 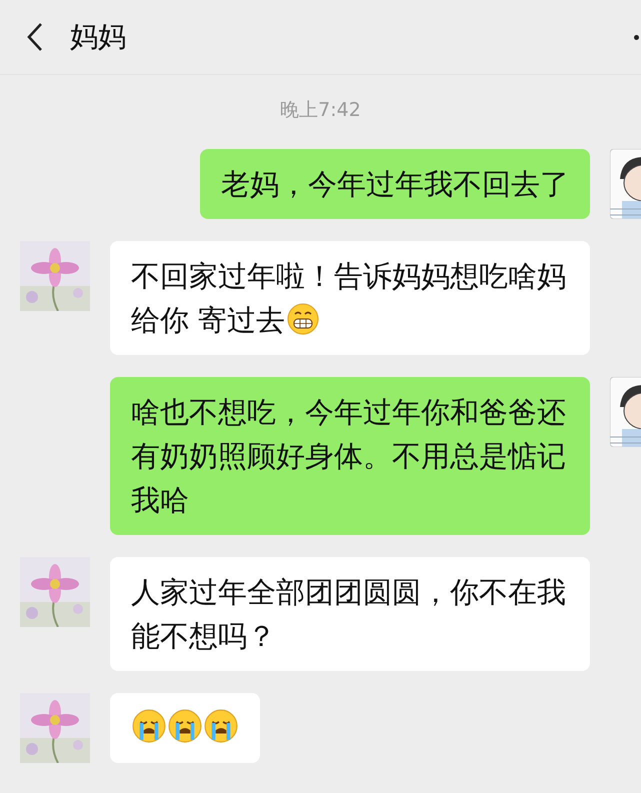 What do you see at coordinates (208, 320) in the screenshot?
I see `message-text: 给你 寄过去` at bounding box center [208, 320].